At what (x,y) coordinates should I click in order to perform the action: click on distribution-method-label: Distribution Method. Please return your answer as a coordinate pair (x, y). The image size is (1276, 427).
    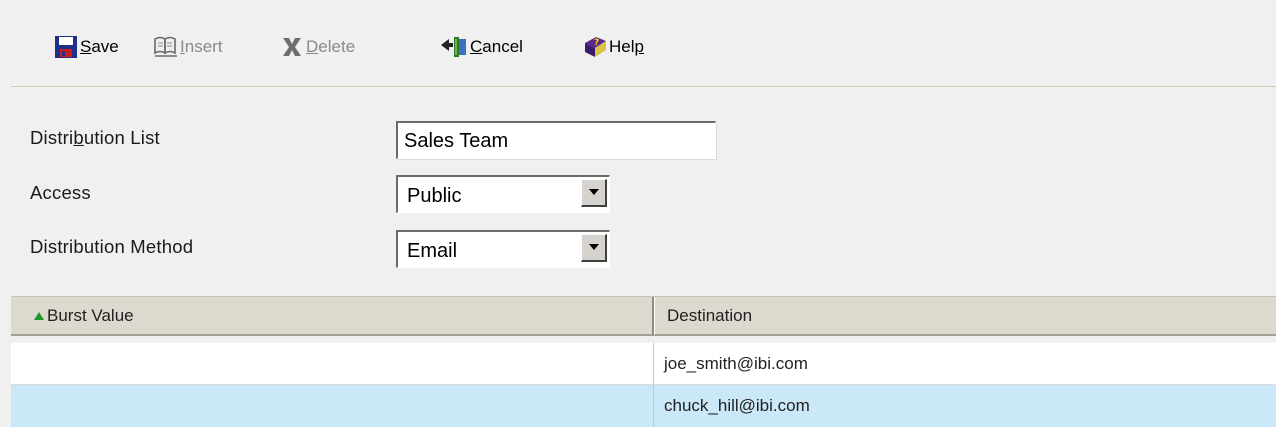
    Looking at the image, I should click on (112, 246).